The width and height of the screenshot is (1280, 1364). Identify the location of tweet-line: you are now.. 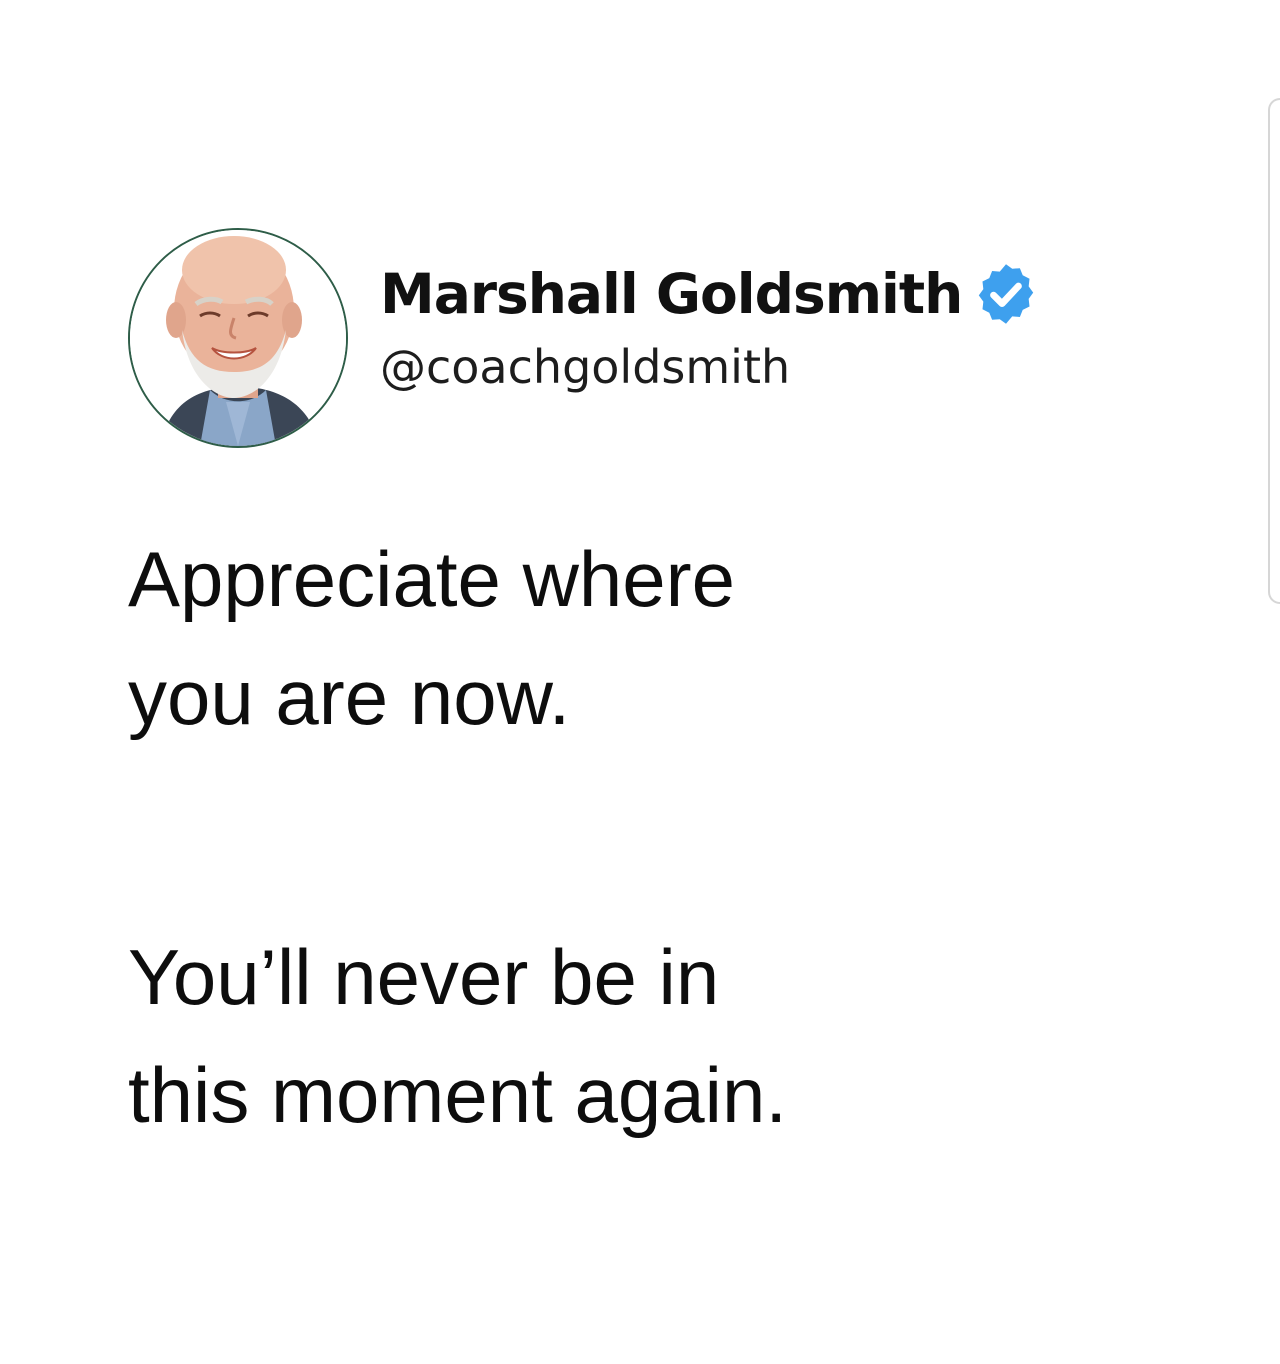
(349, 697).